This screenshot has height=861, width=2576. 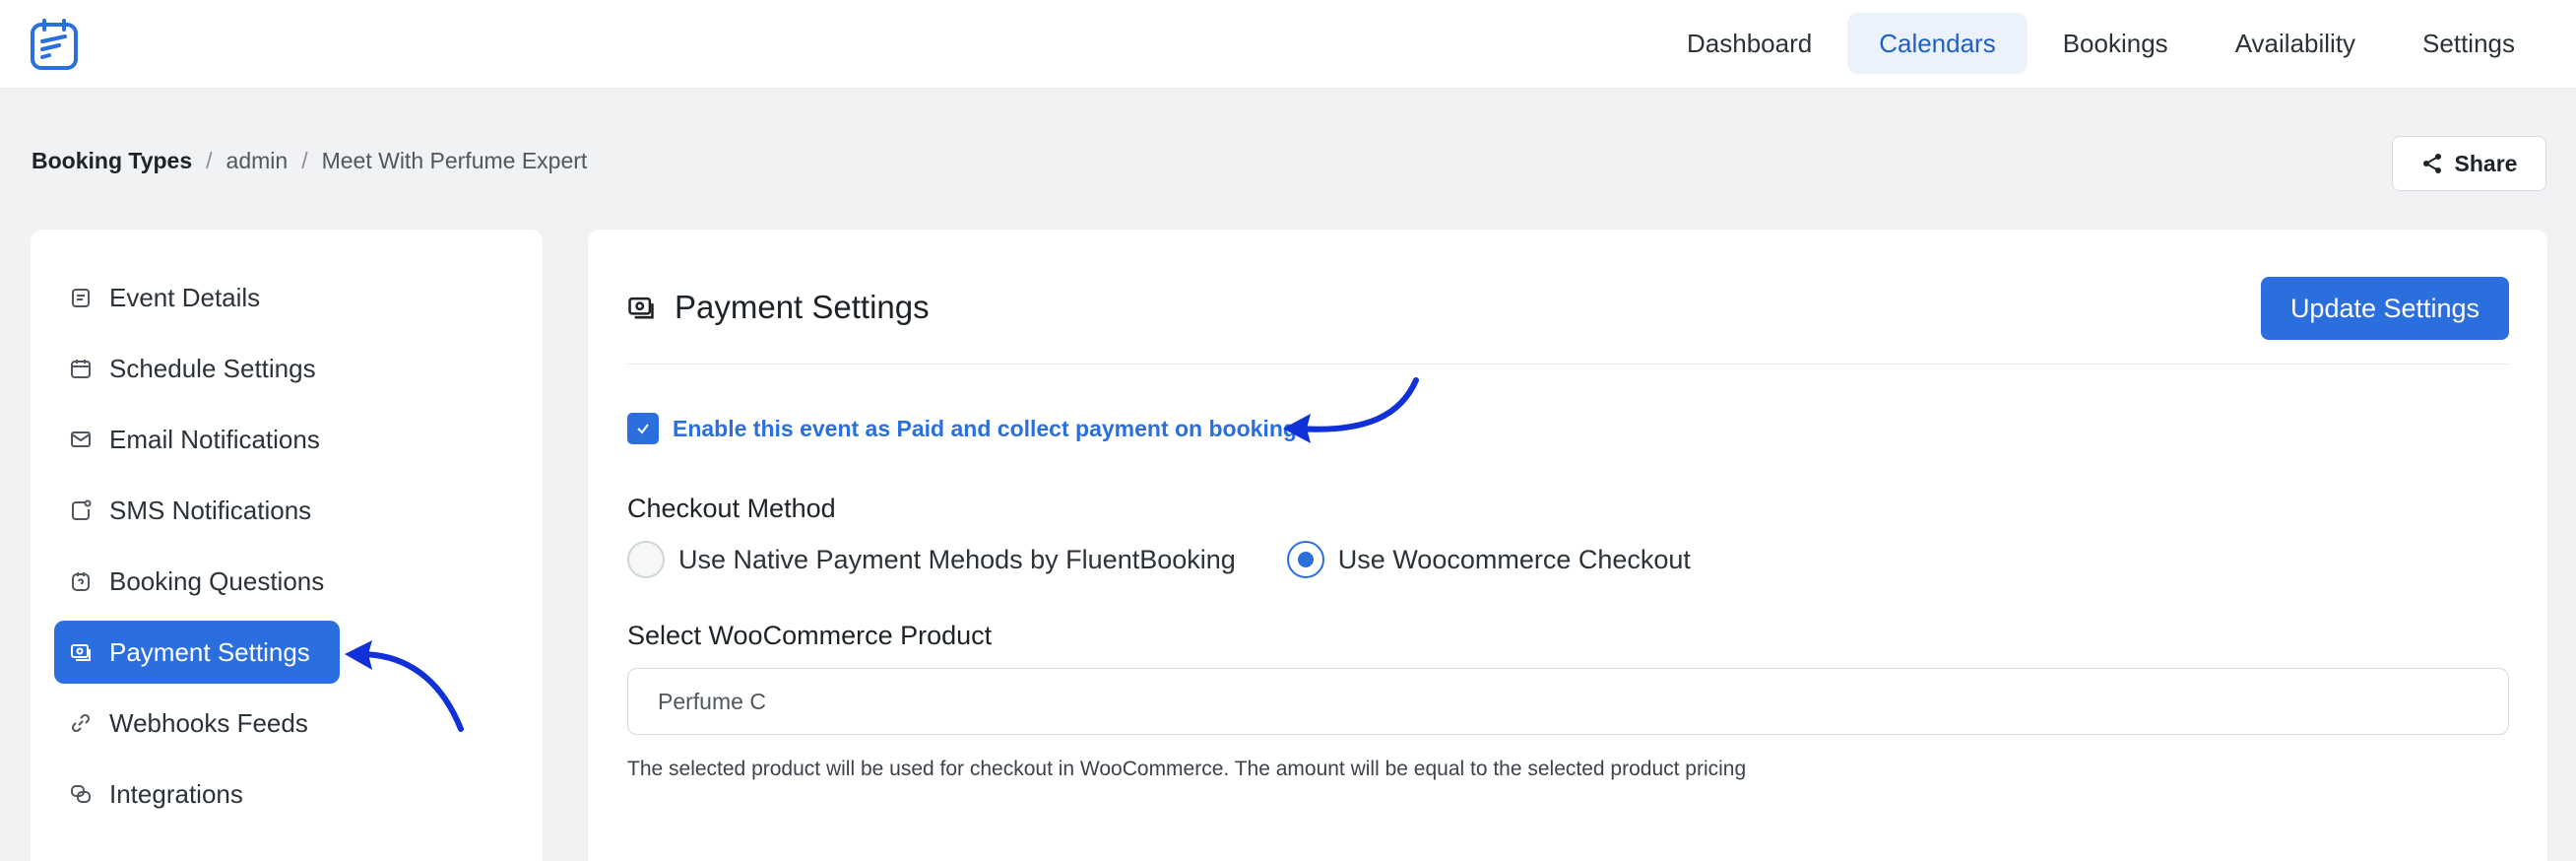 I want to click on sidebar-item-label: Booking Questions, so click(x=217, y=581).